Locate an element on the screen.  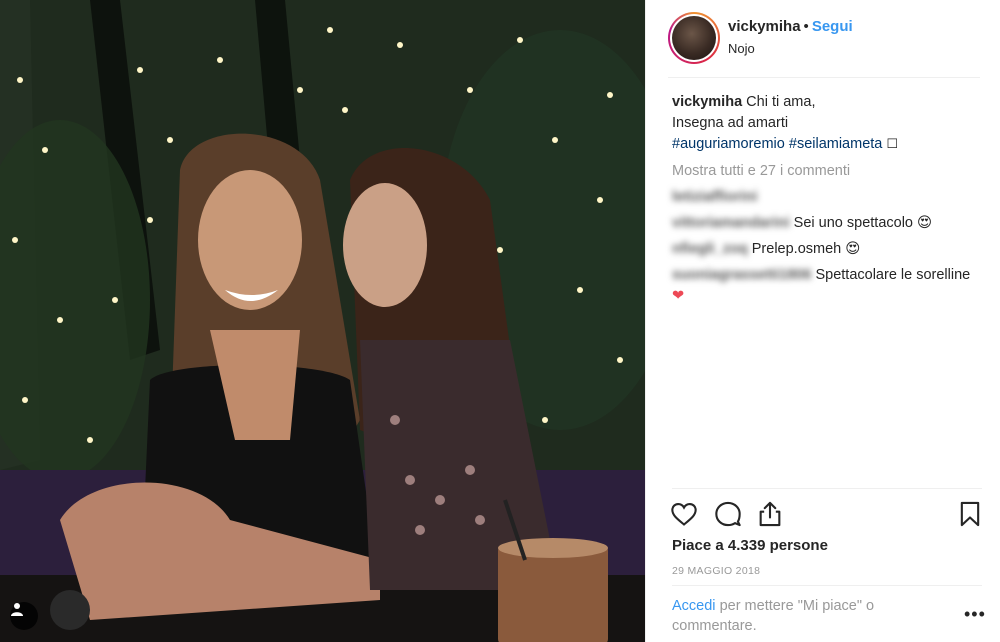
share-icon is located at coordinates (770, 514).